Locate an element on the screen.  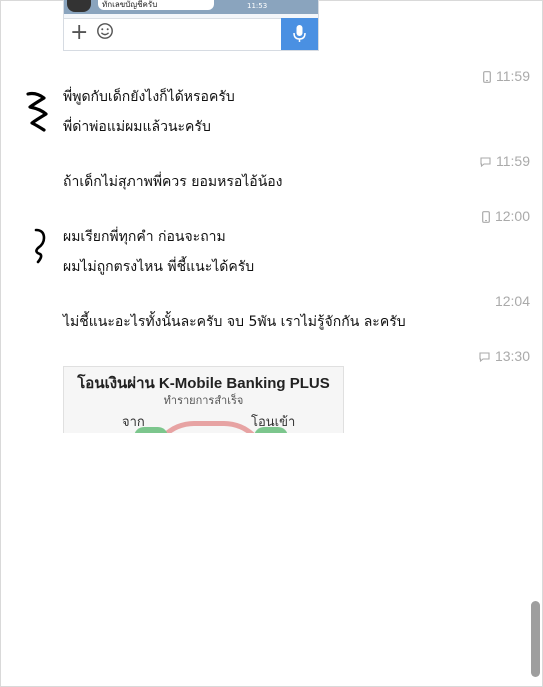
microphone-icon is located at coordinates (299, 33).